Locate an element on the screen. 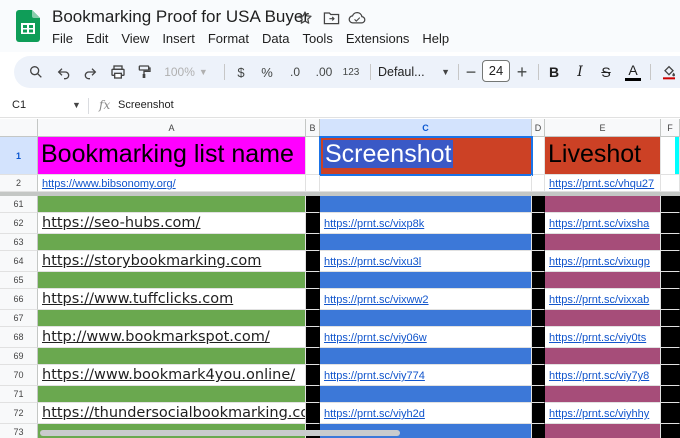  text-color-button: A is located at coordinates (633, 72).